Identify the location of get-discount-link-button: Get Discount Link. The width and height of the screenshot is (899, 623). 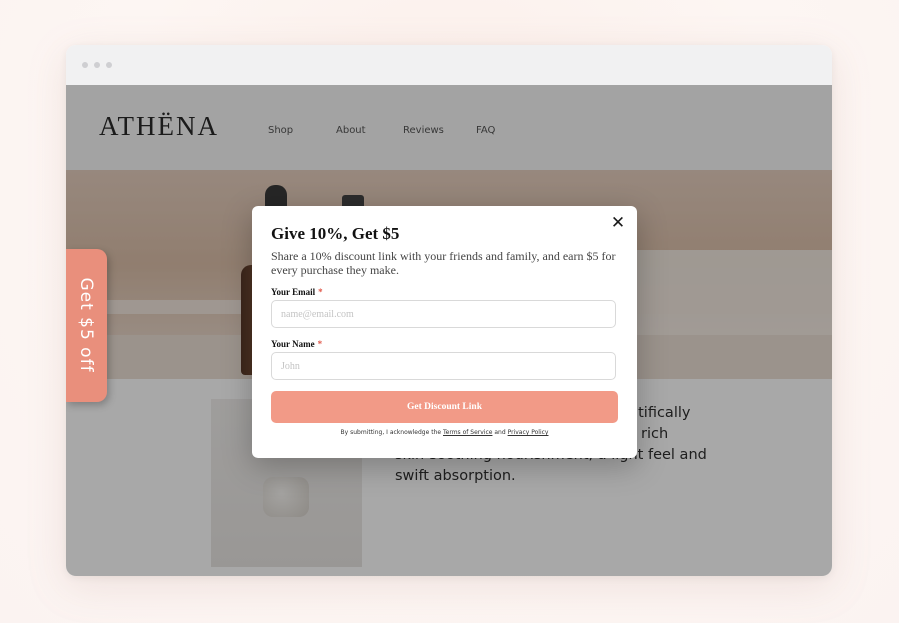
(444, 407).